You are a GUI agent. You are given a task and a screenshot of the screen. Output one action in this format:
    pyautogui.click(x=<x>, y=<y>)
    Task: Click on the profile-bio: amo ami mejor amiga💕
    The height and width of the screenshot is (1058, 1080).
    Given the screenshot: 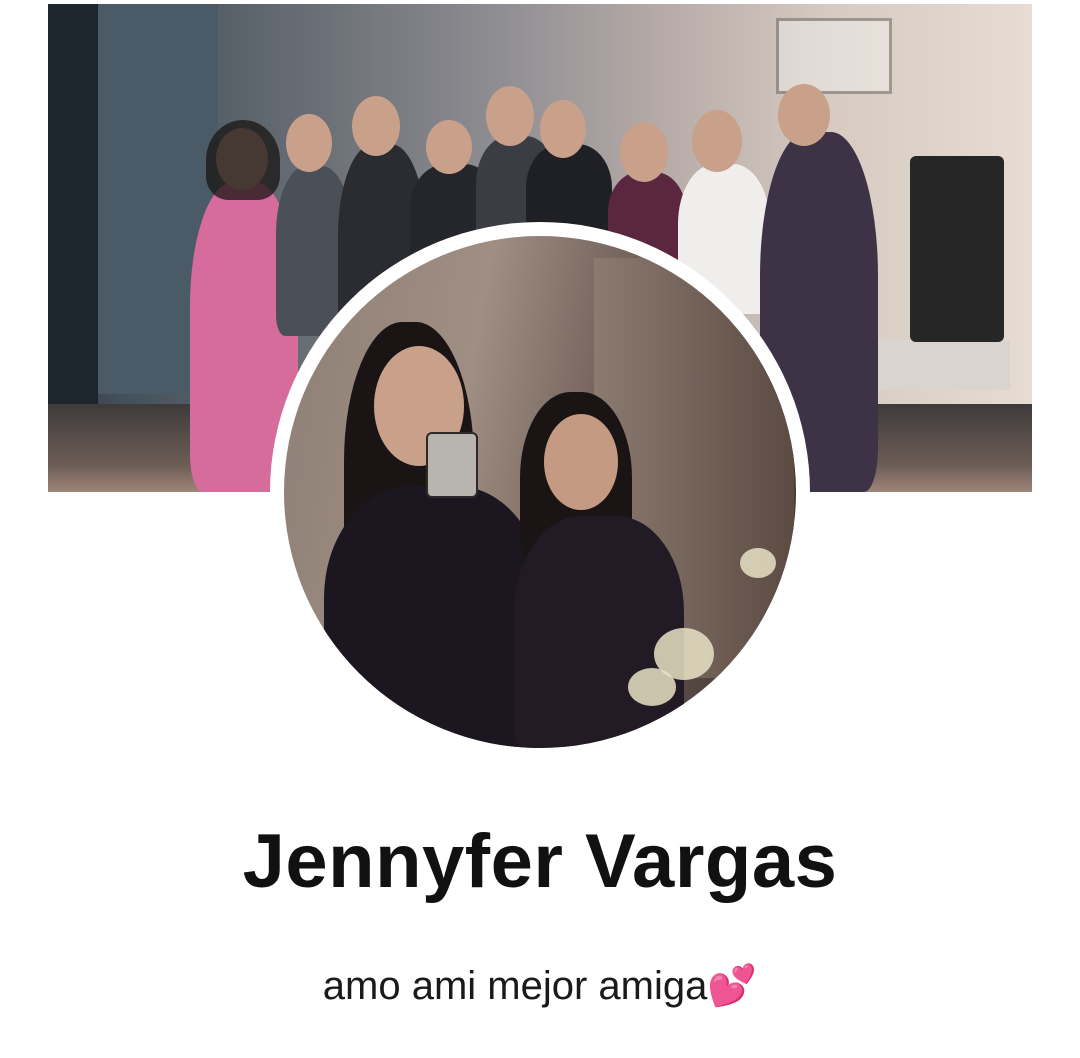 What is the action you would take?
    pyautogui.click(x=540, y=985)
    